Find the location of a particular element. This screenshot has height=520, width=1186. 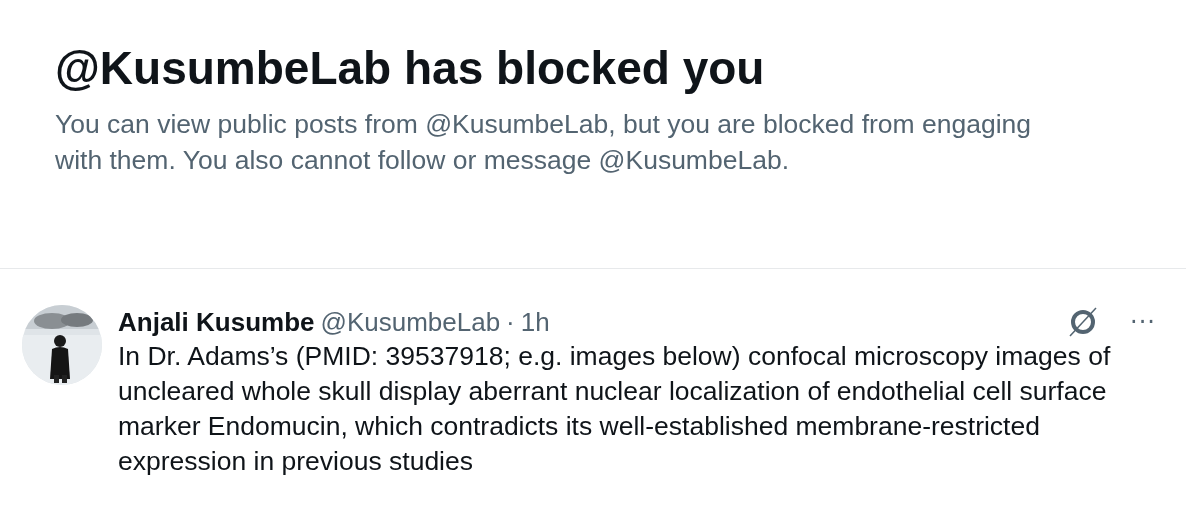

author-name: Anjali Kusumbe is located at coordinates (216, 322).